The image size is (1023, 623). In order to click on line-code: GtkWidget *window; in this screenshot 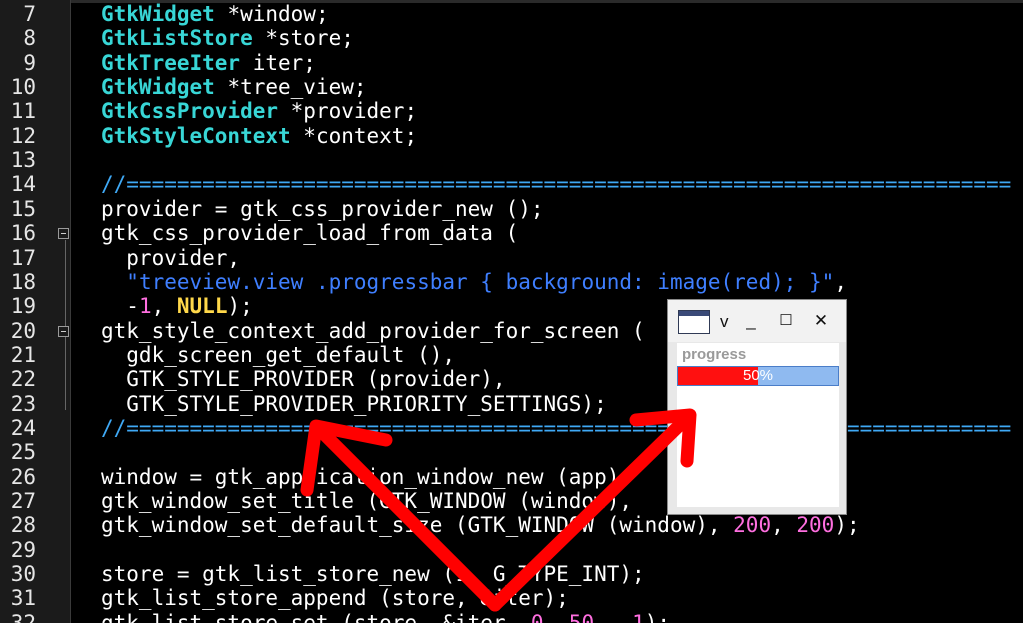, I will do `click(215, 14)`.